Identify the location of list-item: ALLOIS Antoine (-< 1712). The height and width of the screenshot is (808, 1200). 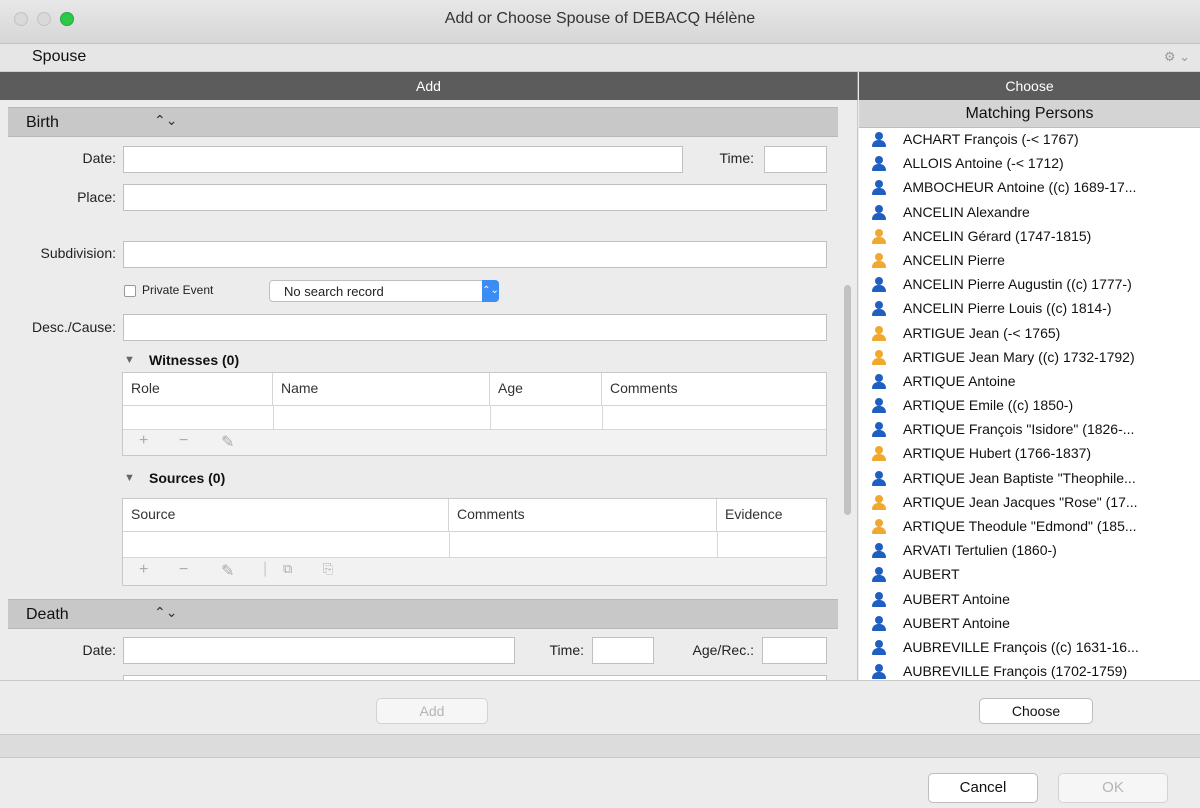
(1029, 164).